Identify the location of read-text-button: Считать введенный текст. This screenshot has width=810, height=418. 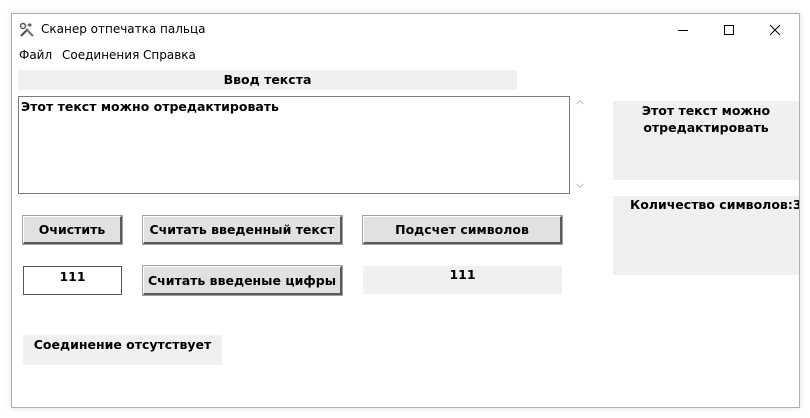
(242, 230).